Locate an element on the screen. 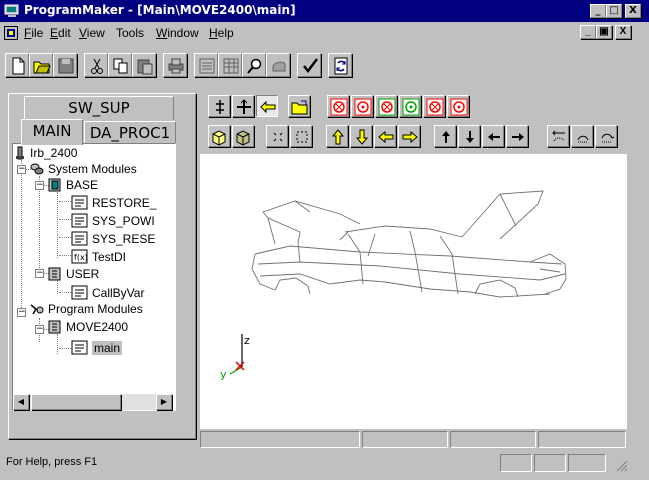  io-signal-3-button is located at coordinates (386, 106).